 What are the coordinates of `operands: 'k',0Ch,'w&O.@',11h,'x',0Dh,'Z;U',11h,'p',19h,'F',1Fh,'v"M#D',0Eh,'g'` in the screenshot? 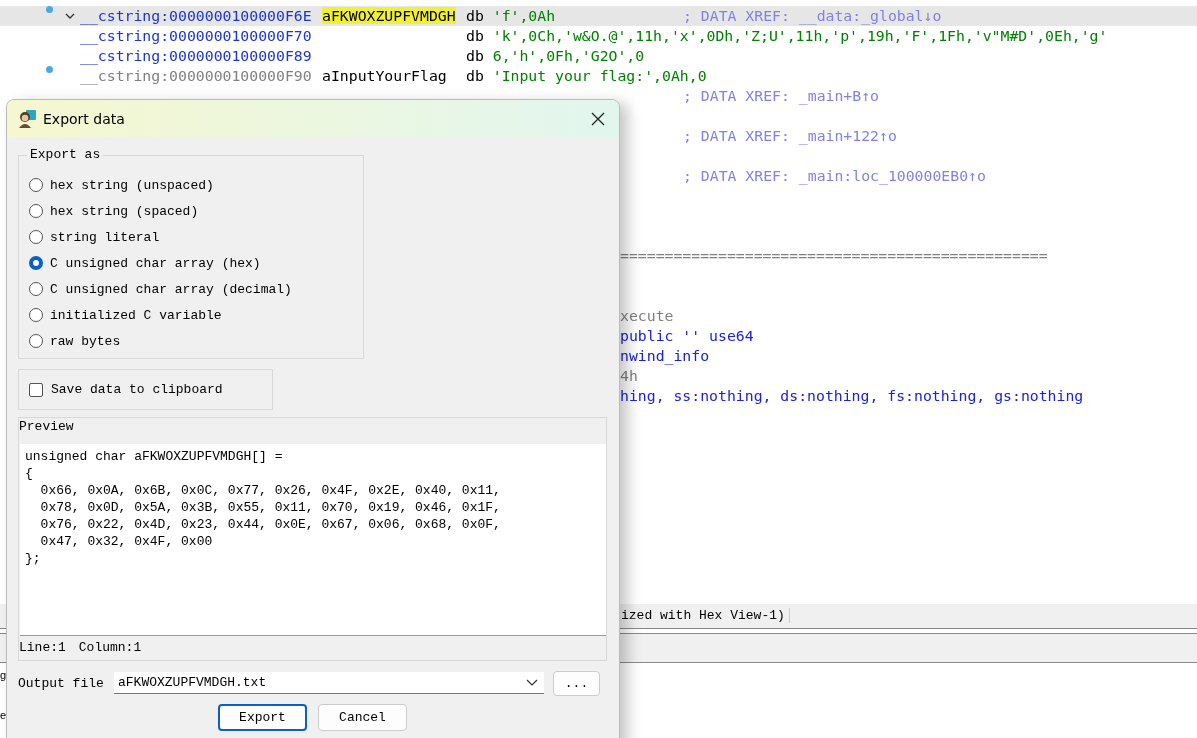 It's located at (799, 35).